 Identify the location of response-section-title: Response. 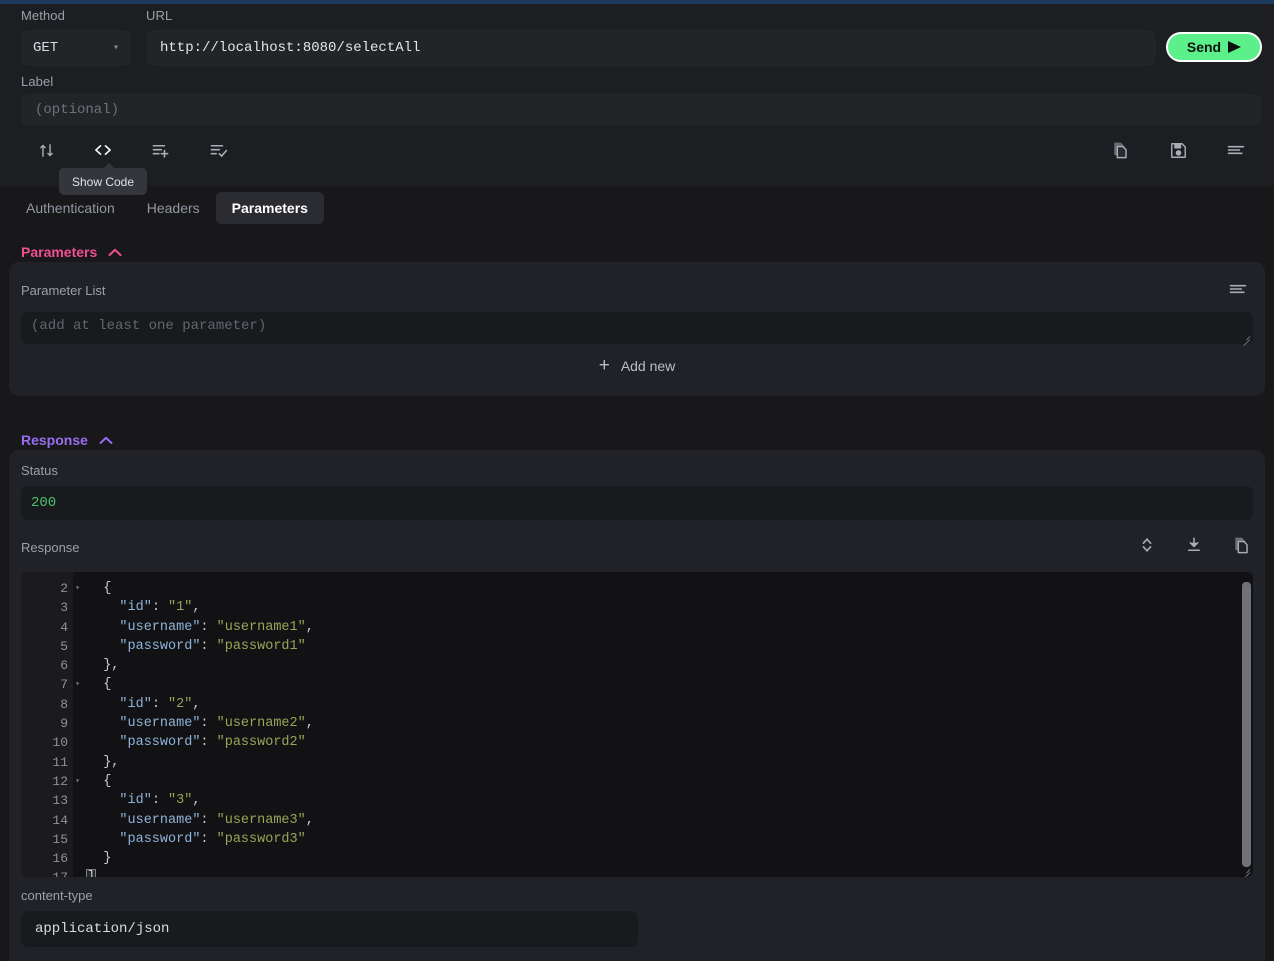
(54, 440).